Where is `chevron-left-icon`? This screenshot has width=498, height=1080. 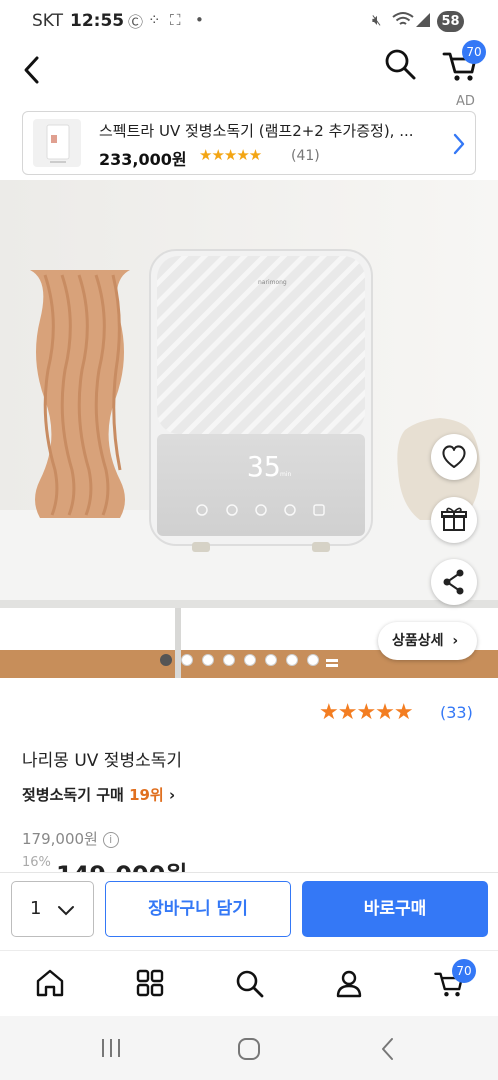
chevron-left-icon is located at coordinates (31, 70).